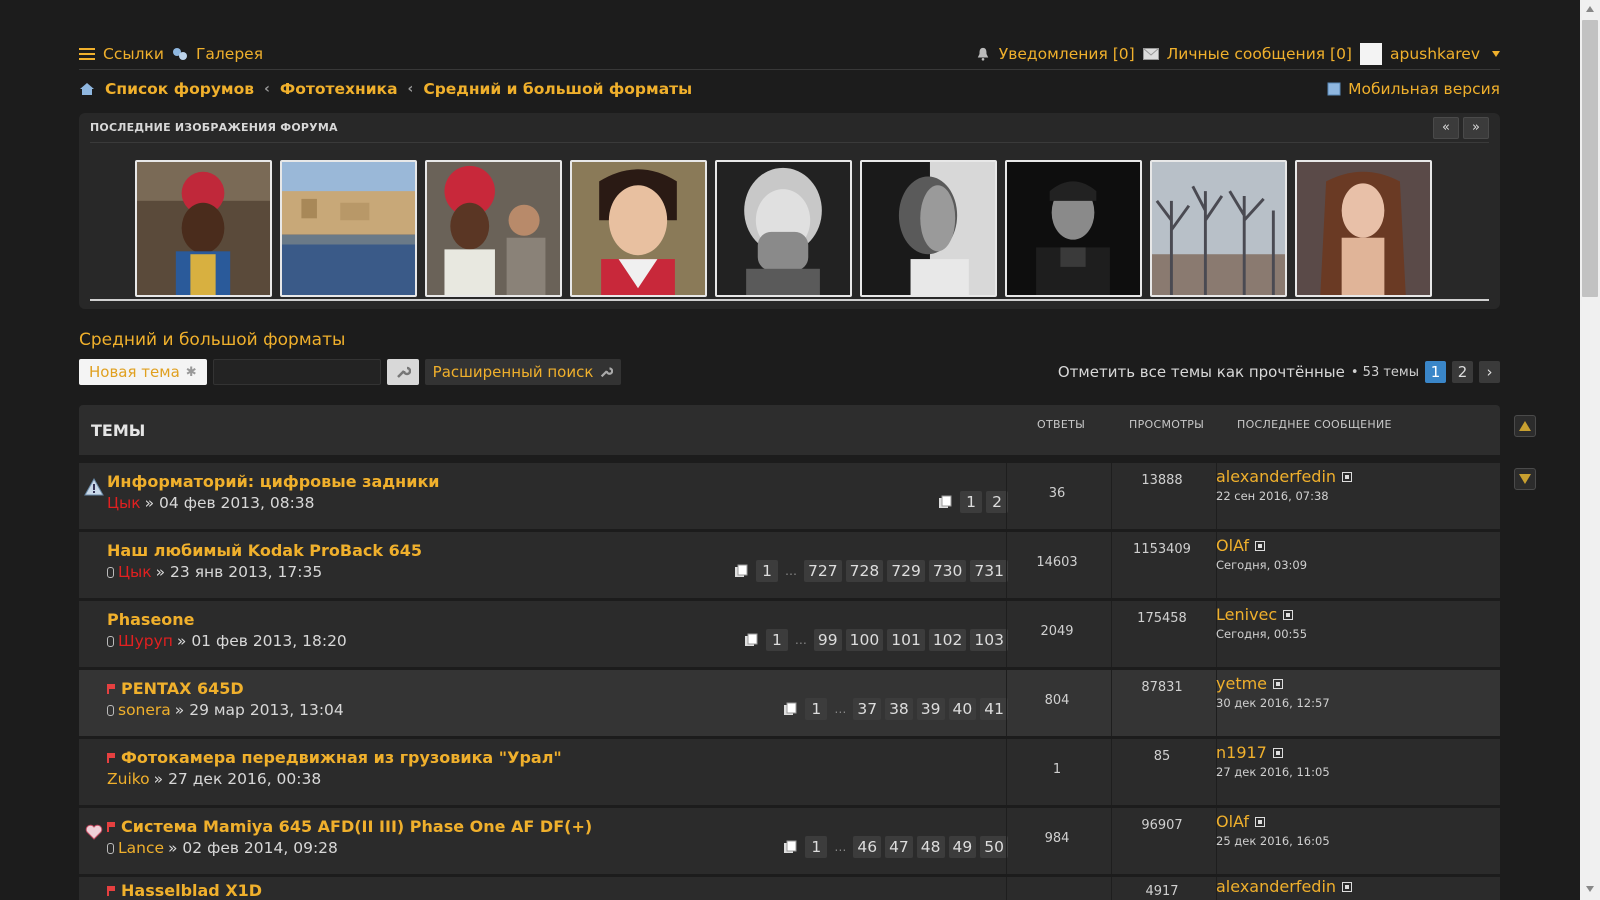  I want to click on topic-title: Наш любимый Kodak ProBack 645, so click(264, 550).